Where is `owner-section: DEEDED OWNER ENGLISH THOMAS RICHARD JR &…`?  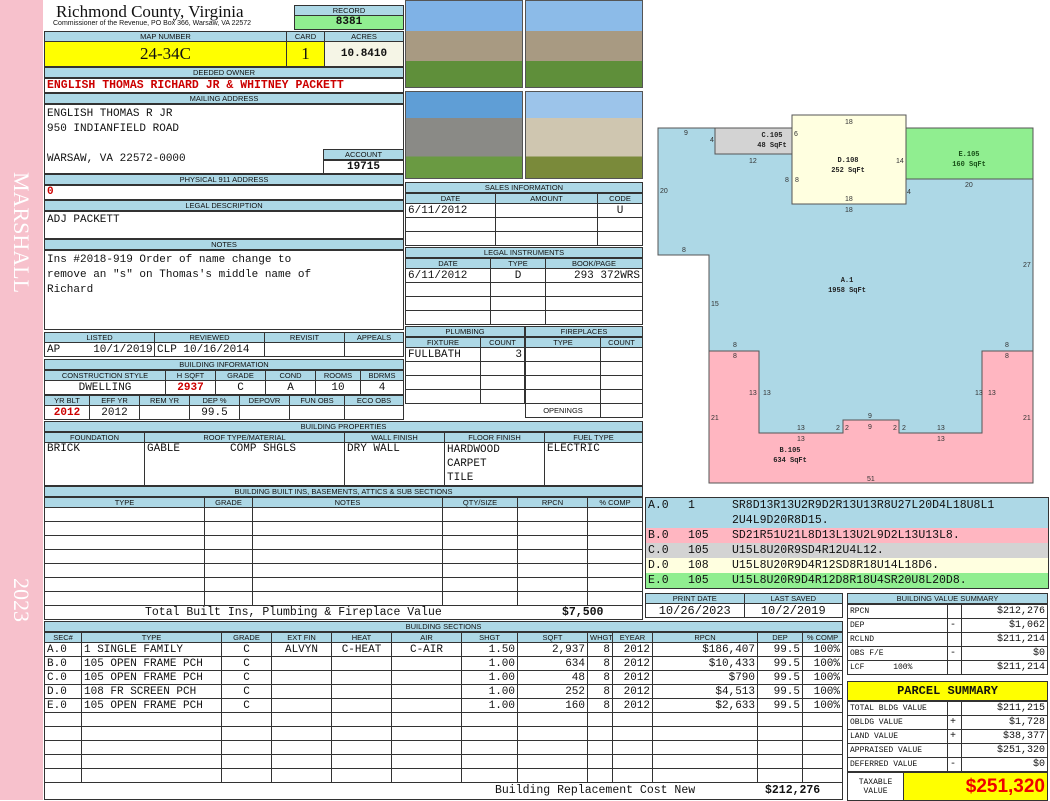
owner-section: DEEDED OWNER ENGLISH THOMAS RICHARD JR &… is located at coordinates (224, 133).